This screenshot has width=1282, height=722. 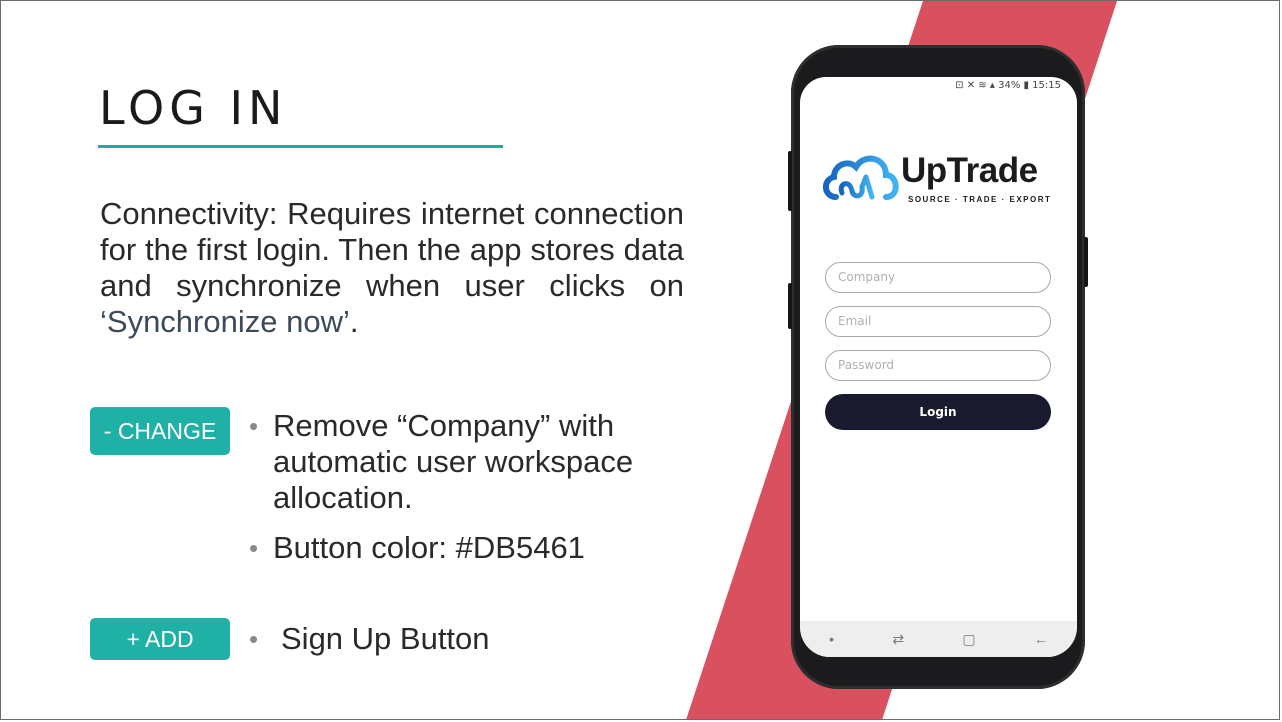 What do you see at coordinates (385, 638) in the screenshot?
I see `bullet-text: Sign Up Button` at bounding box center [385, 638].